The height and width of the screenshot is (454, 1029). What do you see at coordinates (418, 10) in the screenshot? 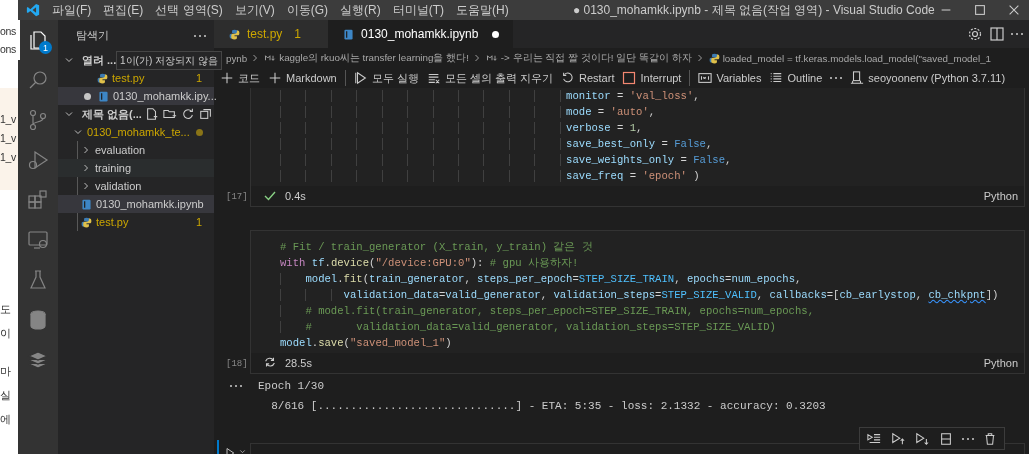
I see `menu-item: 터미널(T)` at bounding box center [418, 10].